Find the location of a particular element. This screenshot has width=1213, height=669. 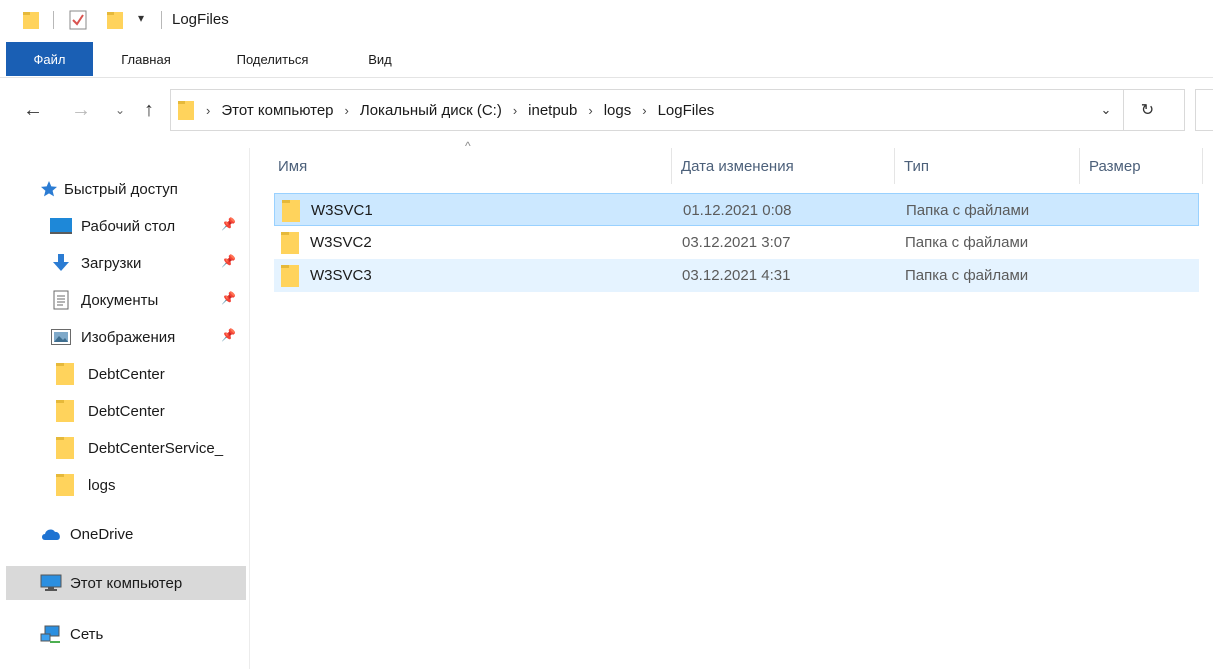

column-header-type: Тип is located at coordinates (988, 166).